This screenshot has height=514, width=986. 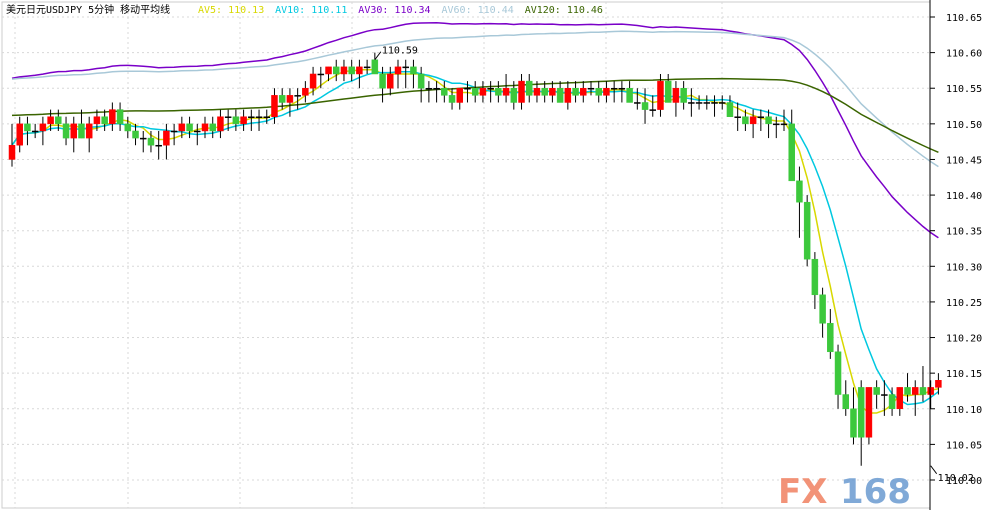 I want to click on y-tick-label: 110.60, so click(x=964, y=54).